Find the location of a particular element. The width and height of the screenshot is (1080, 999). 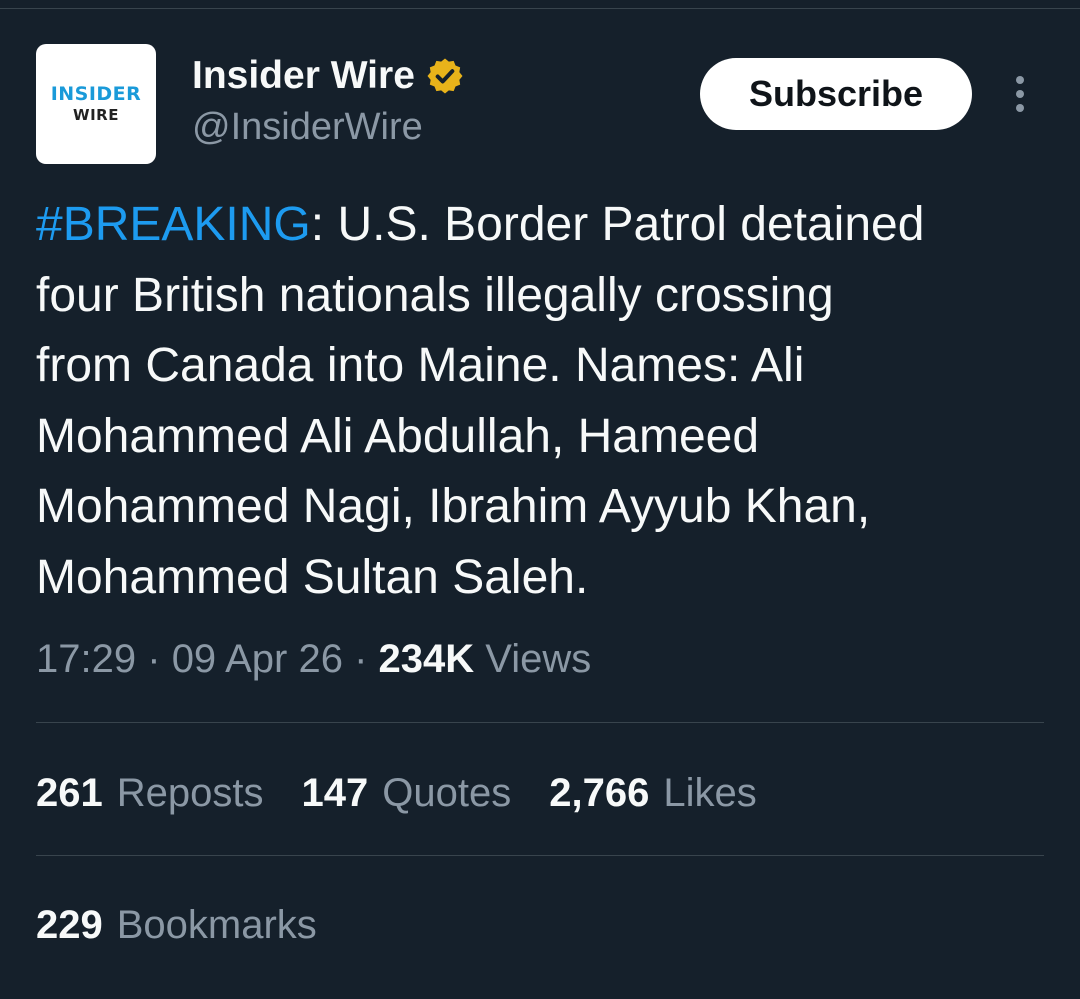

avatar-logo-text-insider: INSIDER is located at coordinates (96, 94).